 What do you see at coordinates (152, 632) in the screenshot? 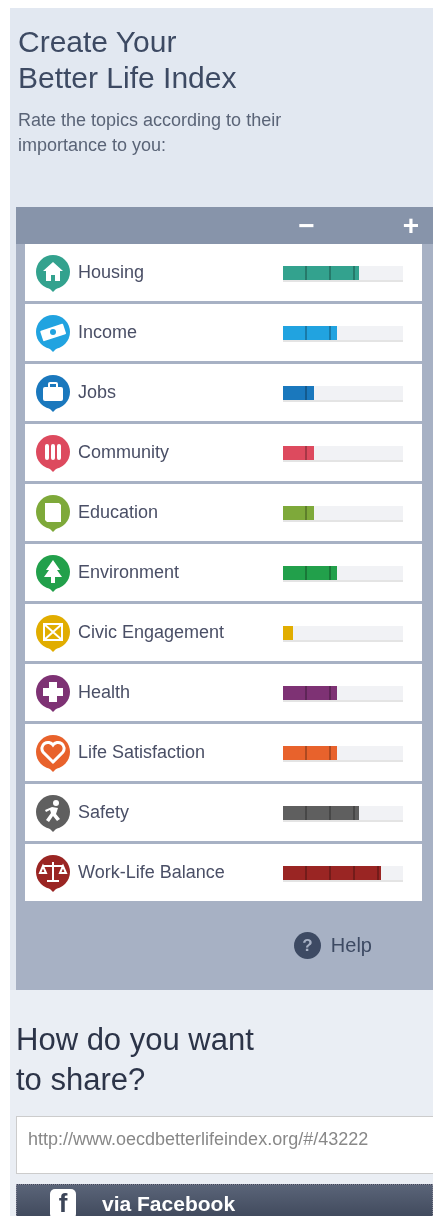
I see `topic-label: Civic Engagement` at bounding box center [152, 632].